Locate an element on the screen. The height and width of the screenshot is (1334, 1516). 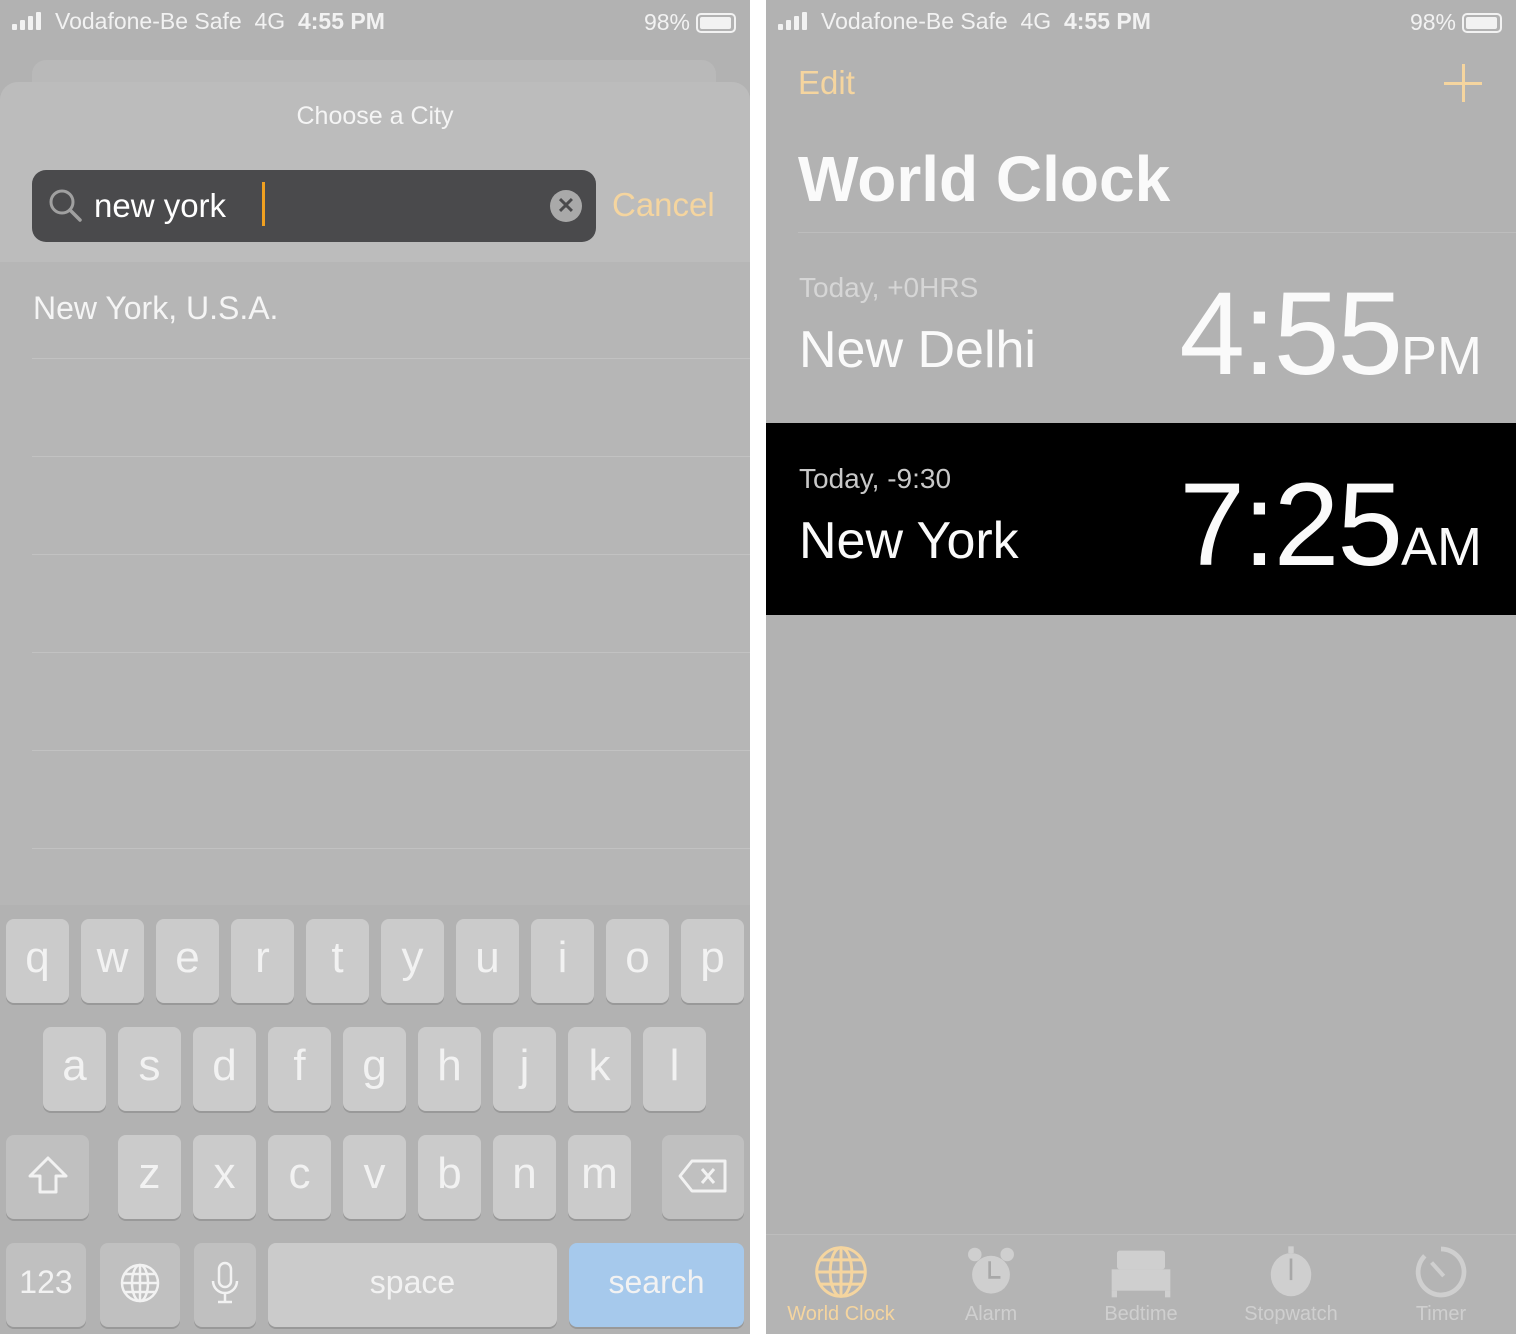
shift-key is located at coordinates (47, 1177).